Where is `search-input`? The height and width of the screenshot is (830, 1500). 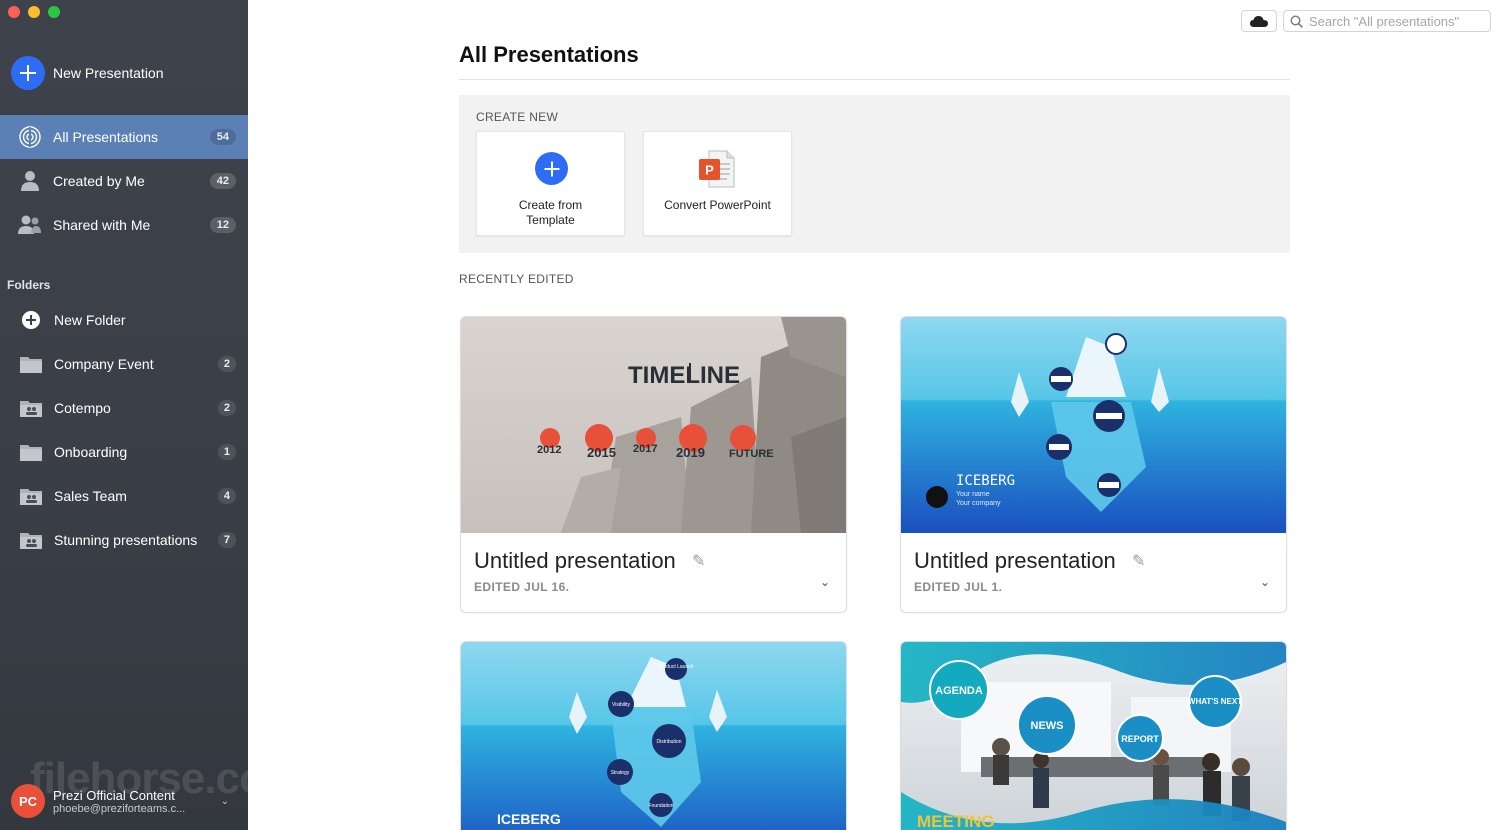 search-input is located at coordinates (1399, 21).